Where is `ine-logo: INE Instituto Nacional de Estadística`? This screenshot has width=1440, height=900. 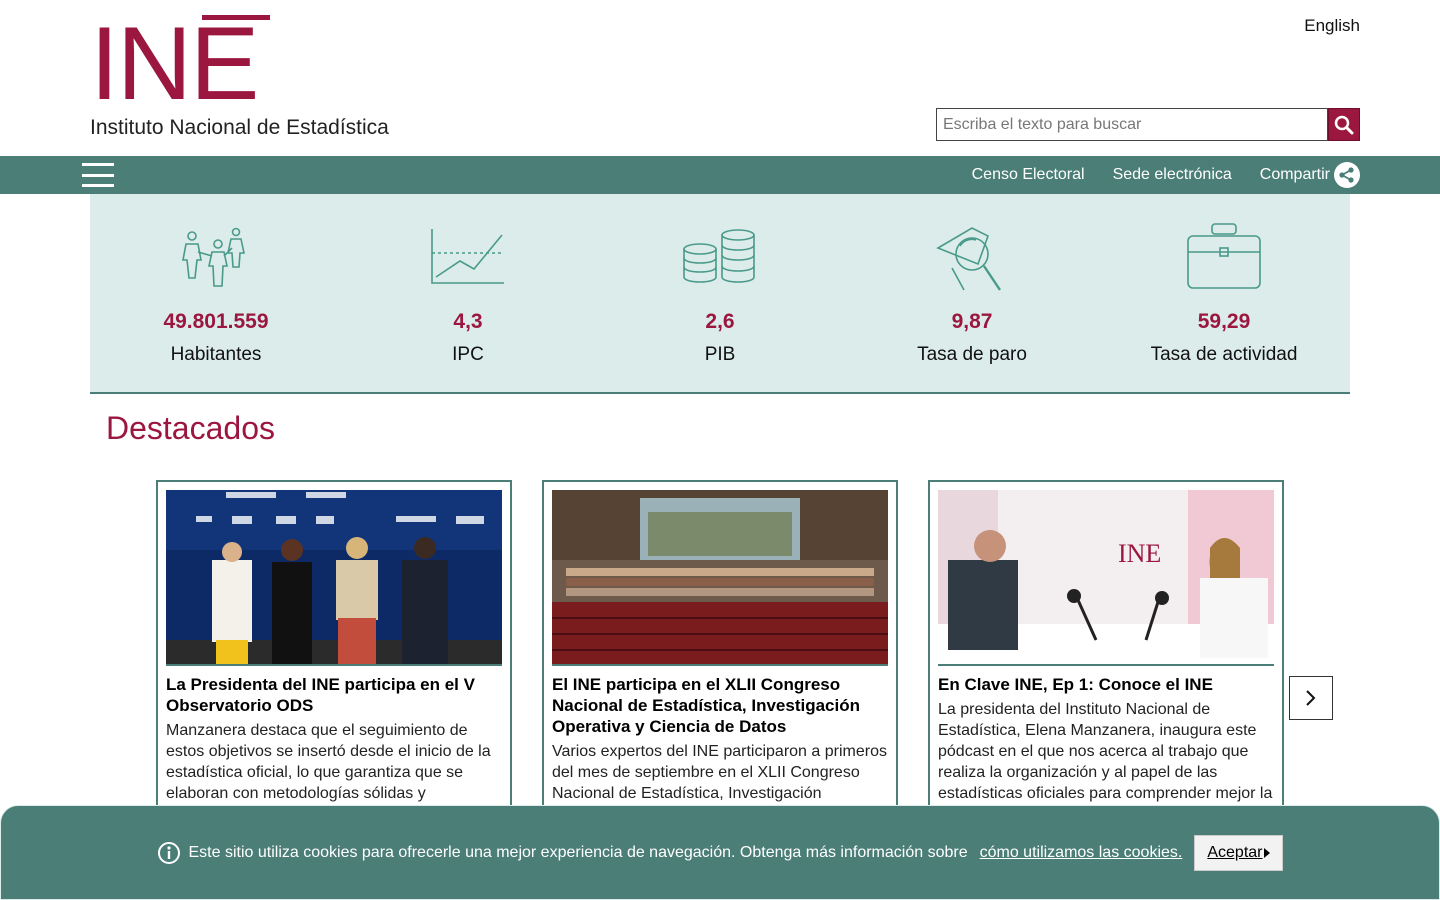
ine-logo: INE Instituto Nacional de Estadística is located at coordinates (255, 75).